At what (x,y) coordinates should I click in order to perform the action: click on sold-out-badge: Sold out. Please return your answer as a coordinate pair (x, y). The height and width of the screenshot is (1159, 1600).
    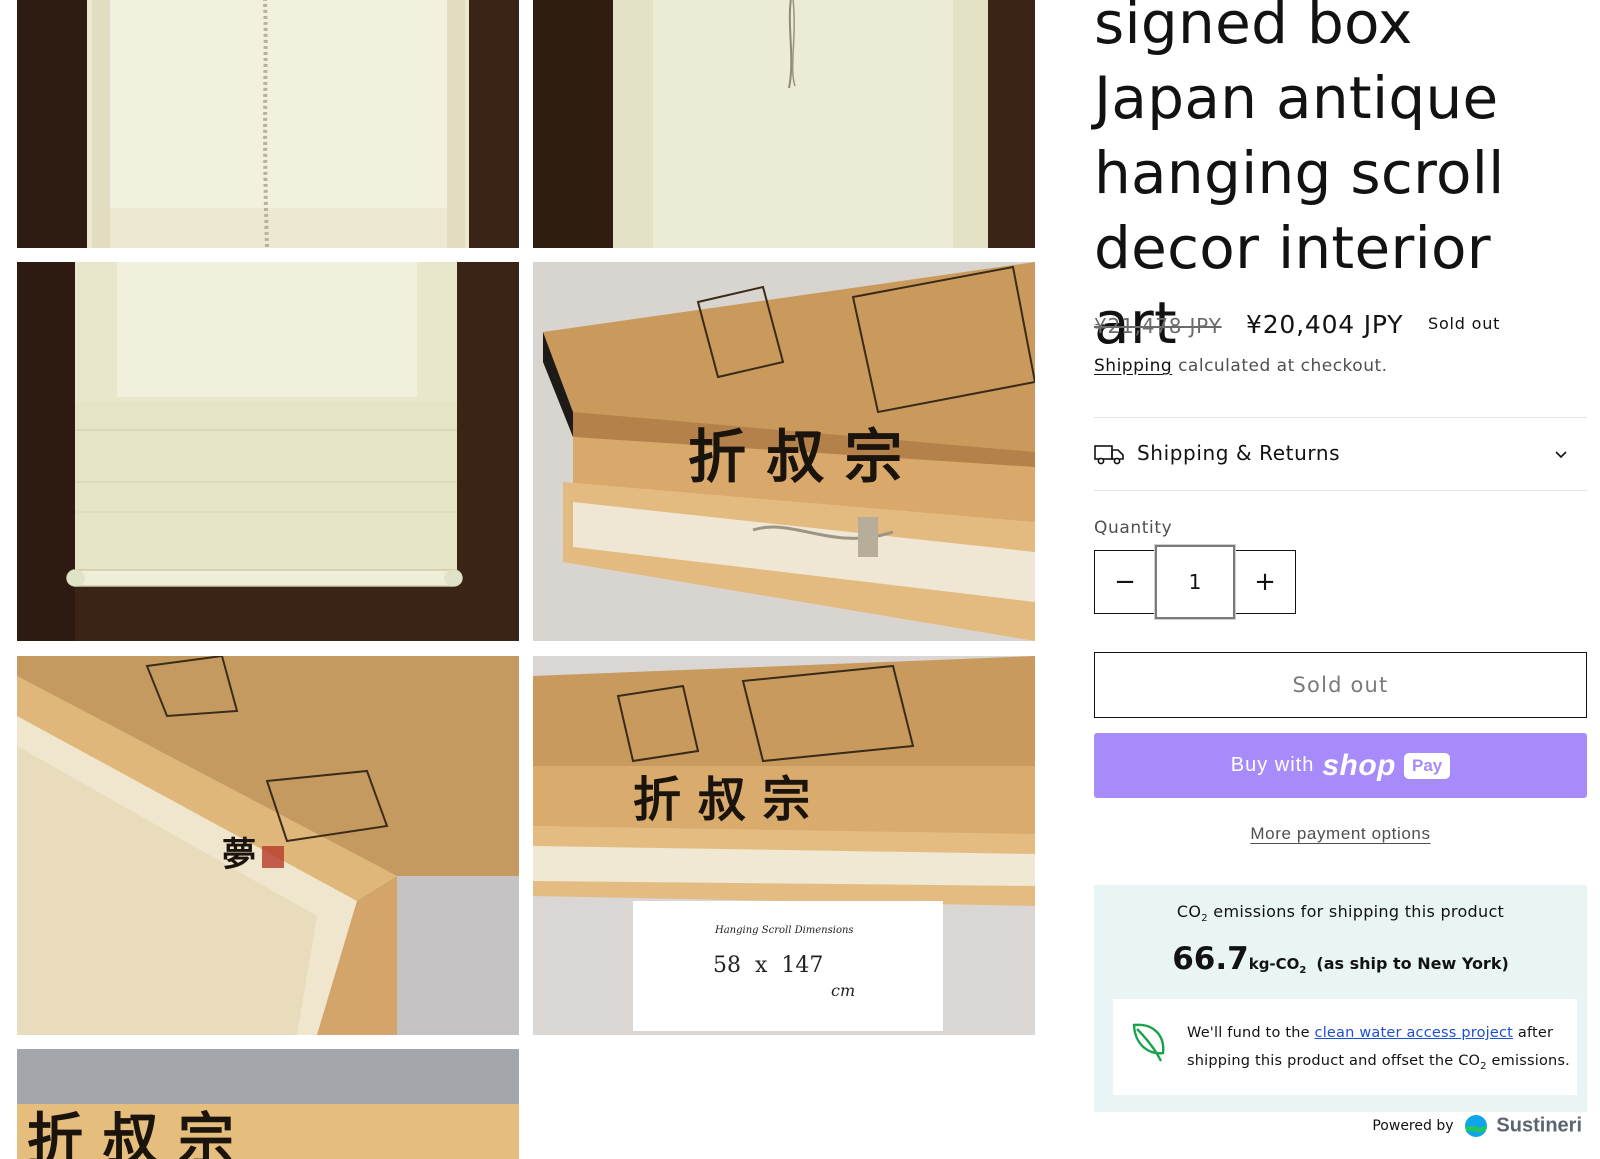
    Looking at the image, I should click on (1464, 323).